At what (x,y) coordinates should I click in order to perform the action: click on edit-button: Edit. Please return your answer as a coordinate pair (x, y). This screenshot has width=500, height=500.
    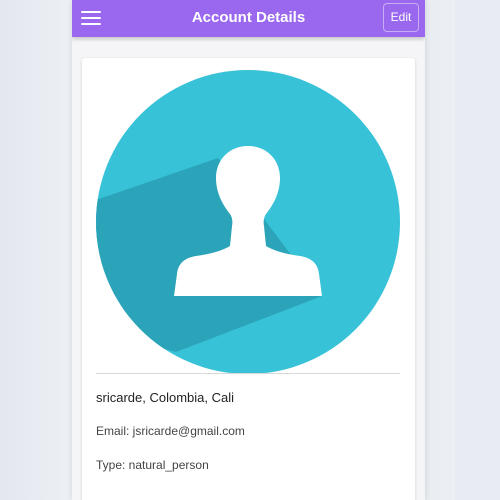
    Looking at the image, I should click on (401, 17).